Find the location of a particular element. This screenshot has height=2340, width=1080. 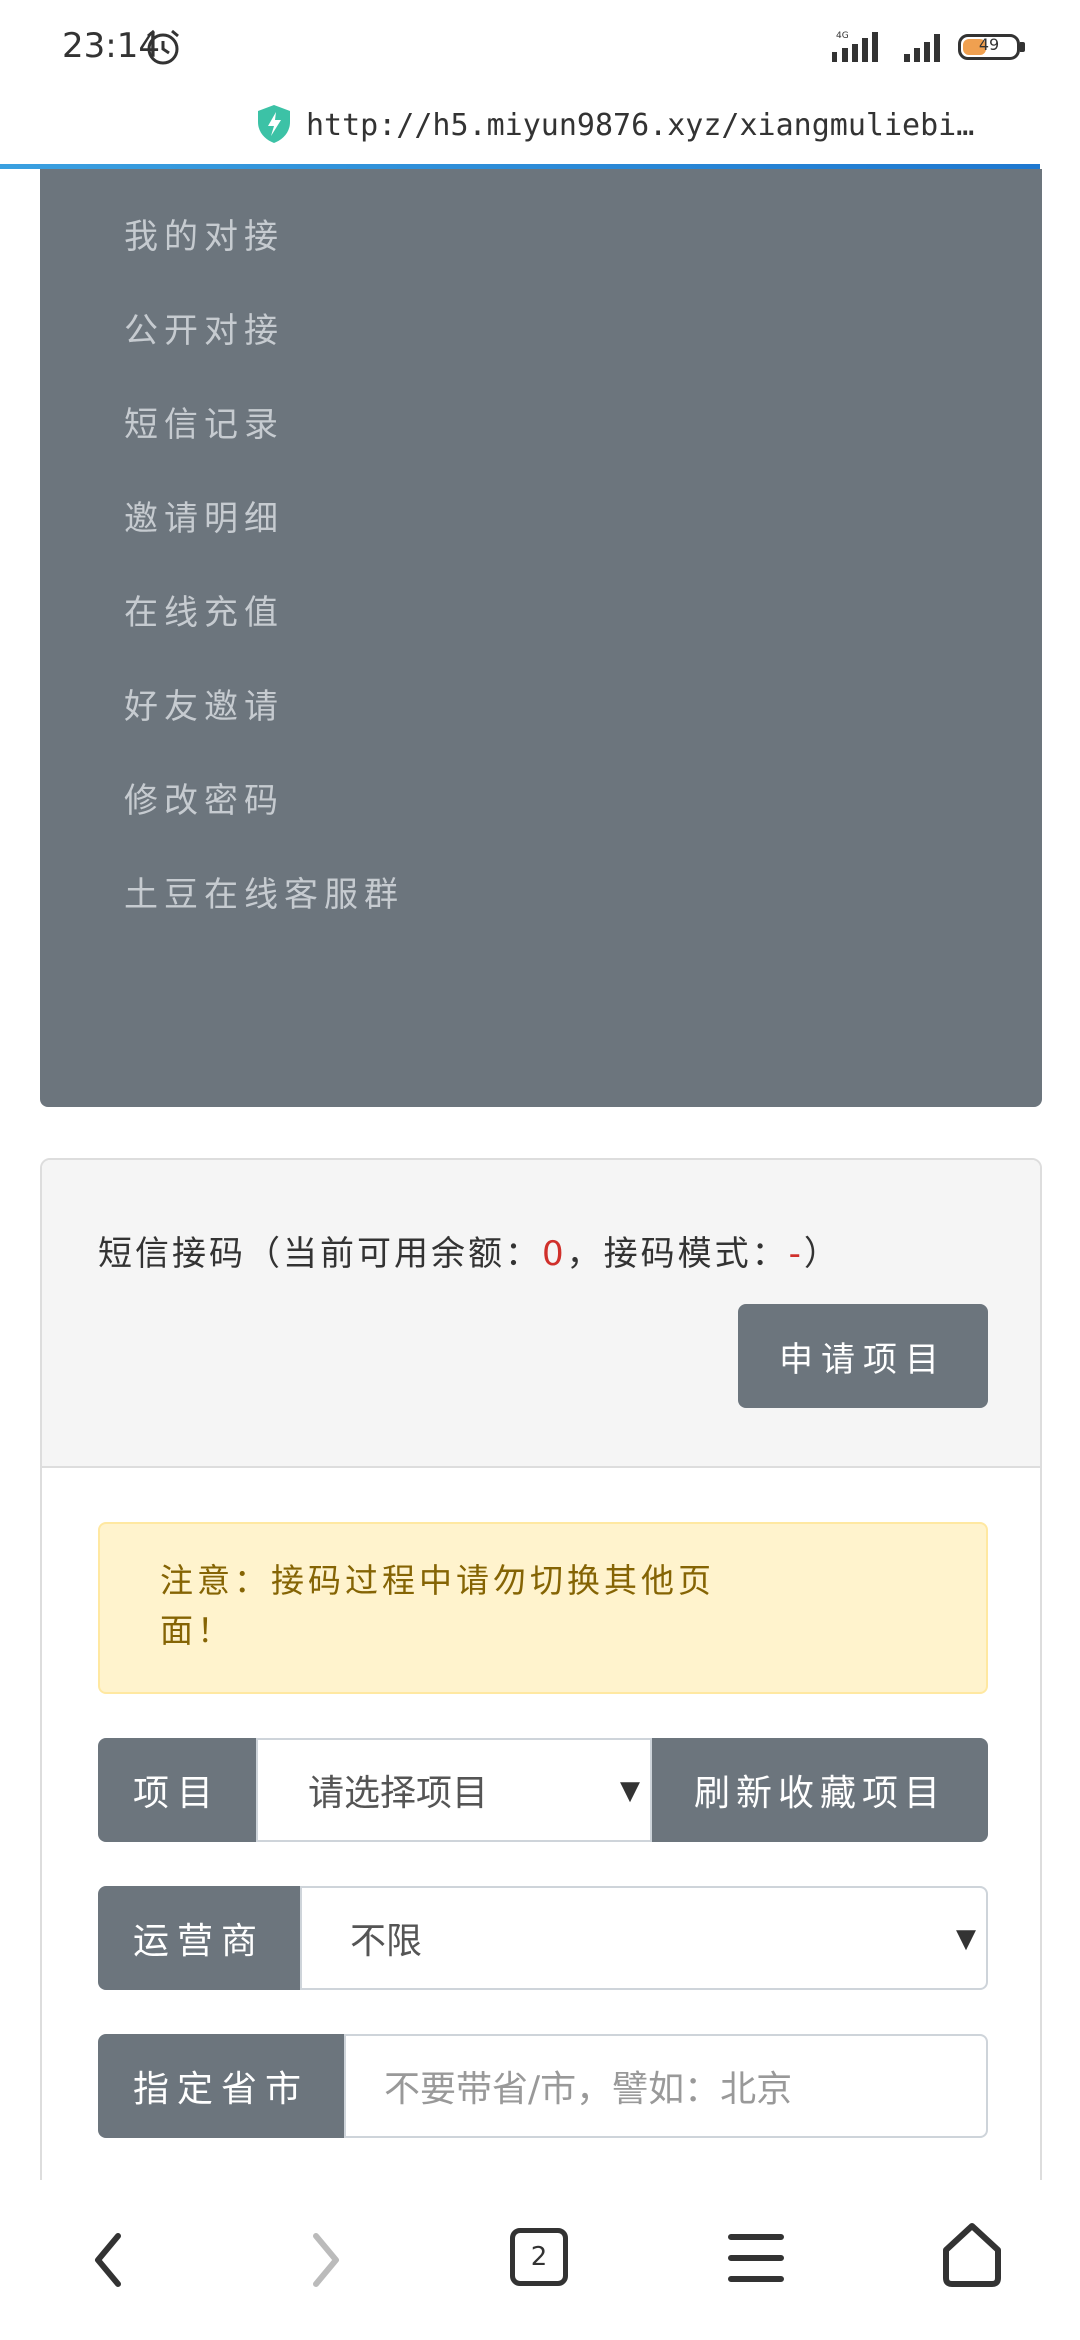

cellular-signal-4g-icon: 4G is located at coordinates (855, 46).